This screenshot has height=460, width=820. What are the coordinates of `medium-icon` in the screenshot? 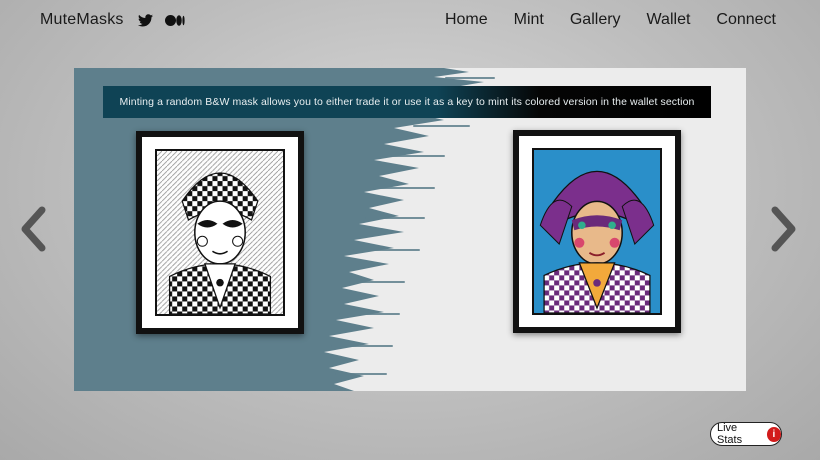 It's located at (174, 20).